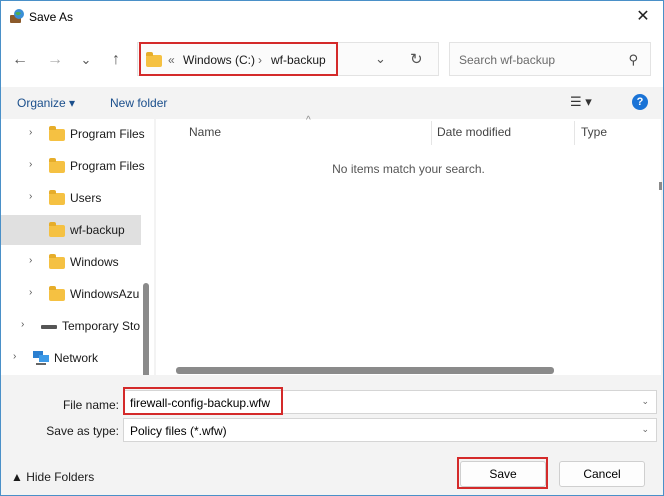 The image size is (664, 496). What do you see at coordinates (502, 473) in the screenshot?
I see `save-highlight-box` at bounding box center [502, 473].